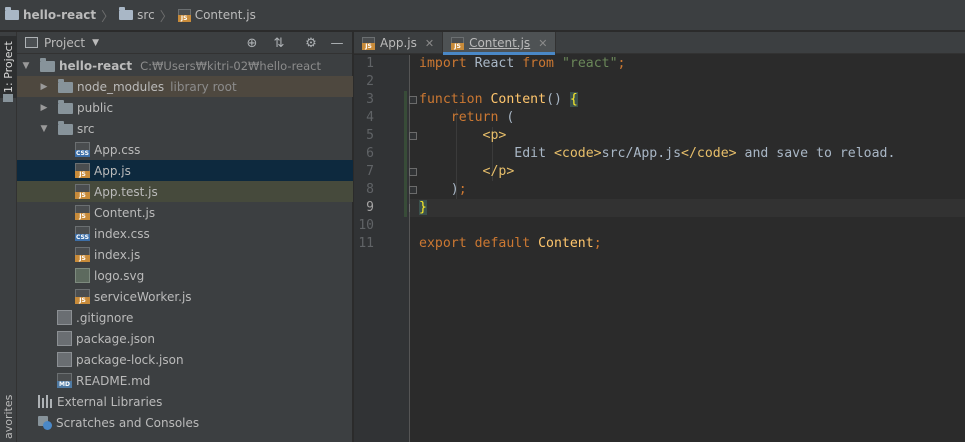 This screenshot has width=965, height=442. Describe the element at coordinates (185, 422) in the screenshot. I see `tree-item-scratches: Scratches and Consoles` at that location.